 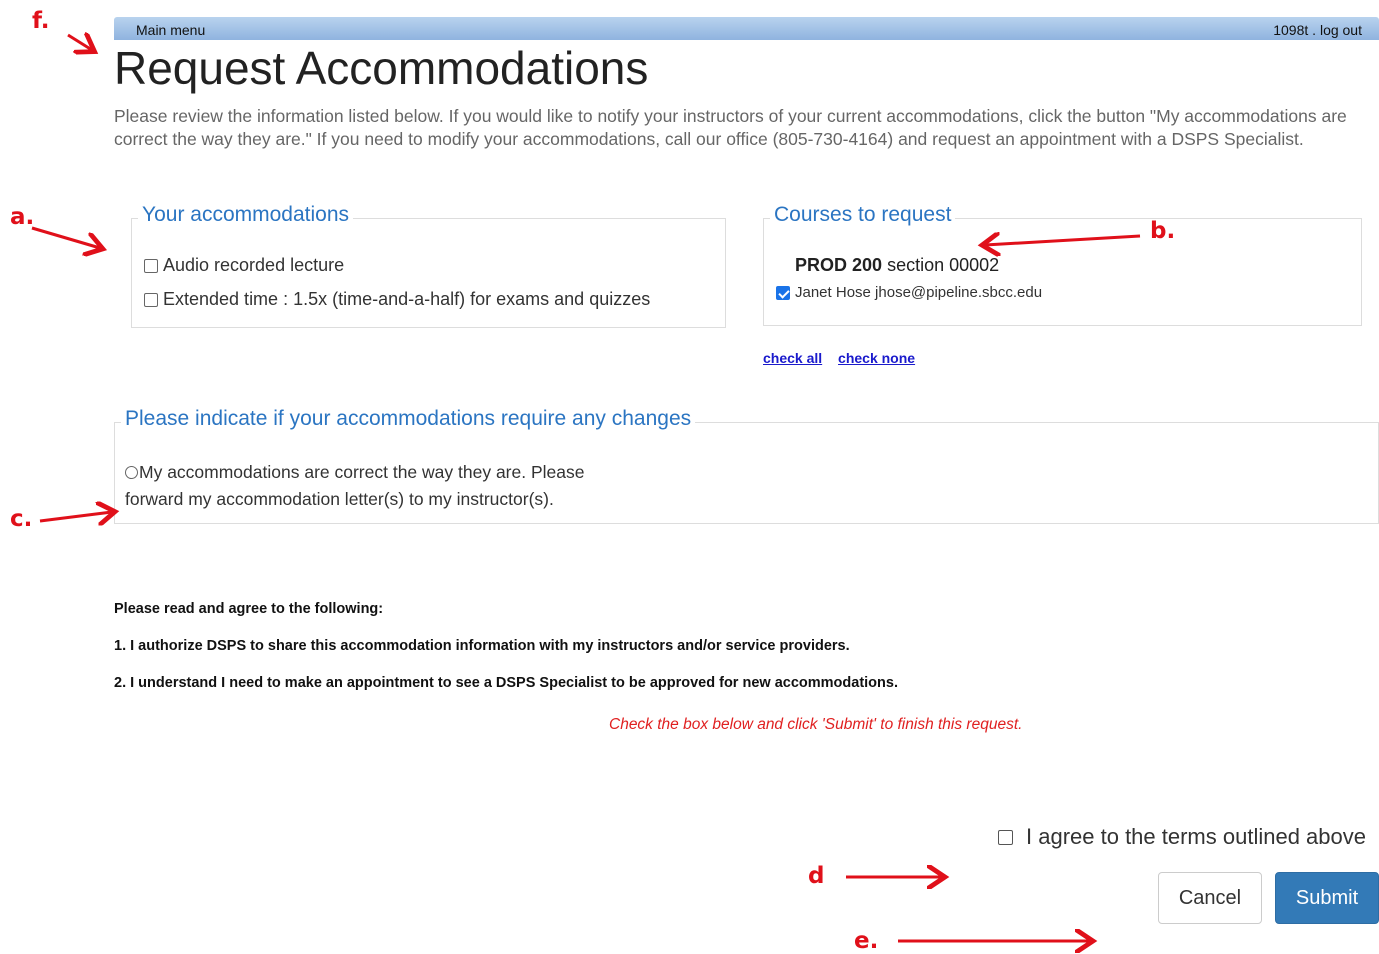 What do you see at coordinates (1063, 240) in the screenshot?
I see `arrow-b` at bounding box center [1063, 240].